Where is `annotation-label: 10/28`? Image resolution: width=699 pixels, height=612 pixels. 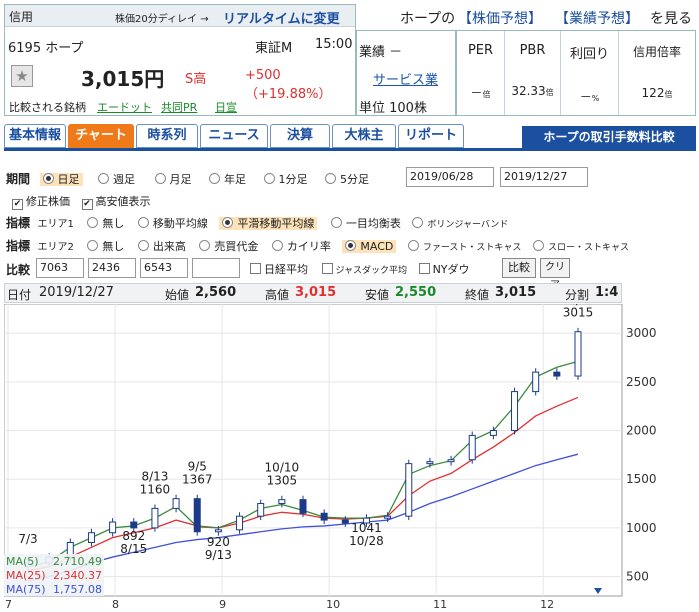
annotation-label: 10/28 is located at coordinates (366, 541).